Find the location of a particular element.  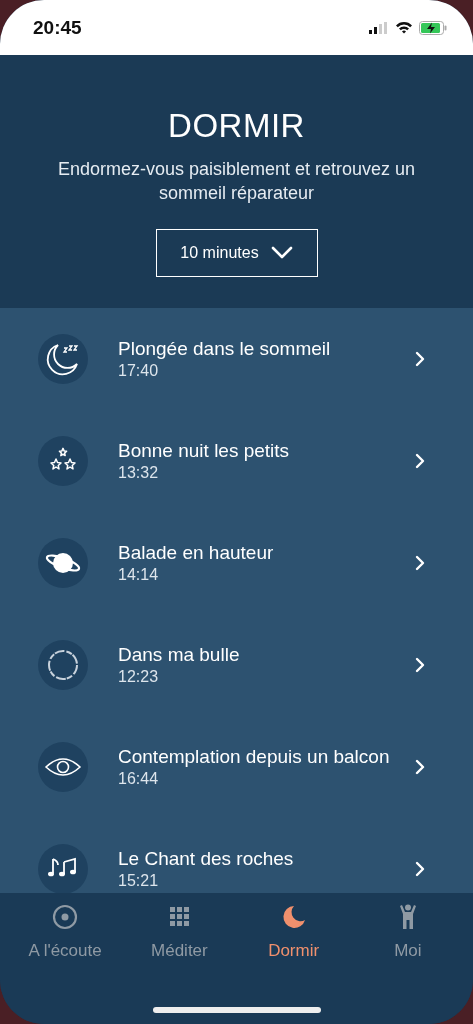

session-row: Bonne nuit les petits 13:32 is located at coordinates (236, 461).